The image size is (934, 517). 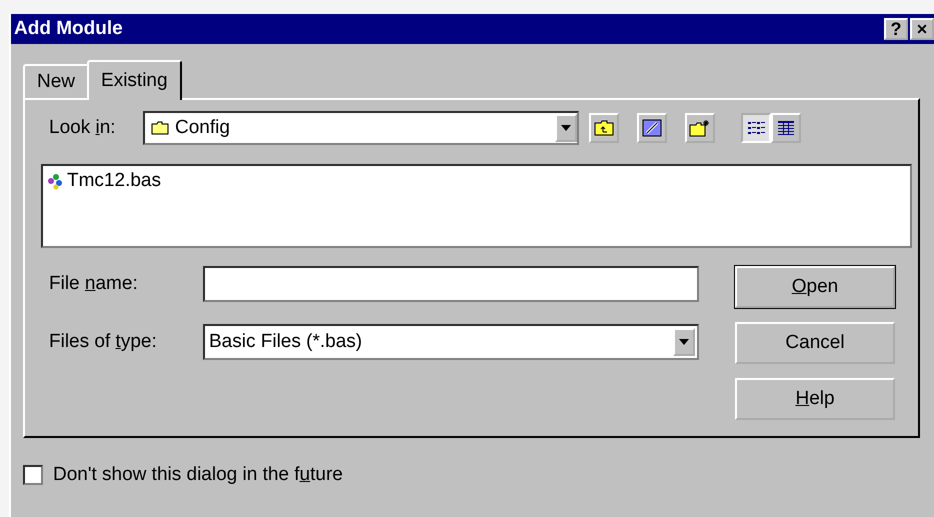 What do you see at coordinates (33, 475) in the screenshot?
I see `checkbox` at bounding box center [33, 475].